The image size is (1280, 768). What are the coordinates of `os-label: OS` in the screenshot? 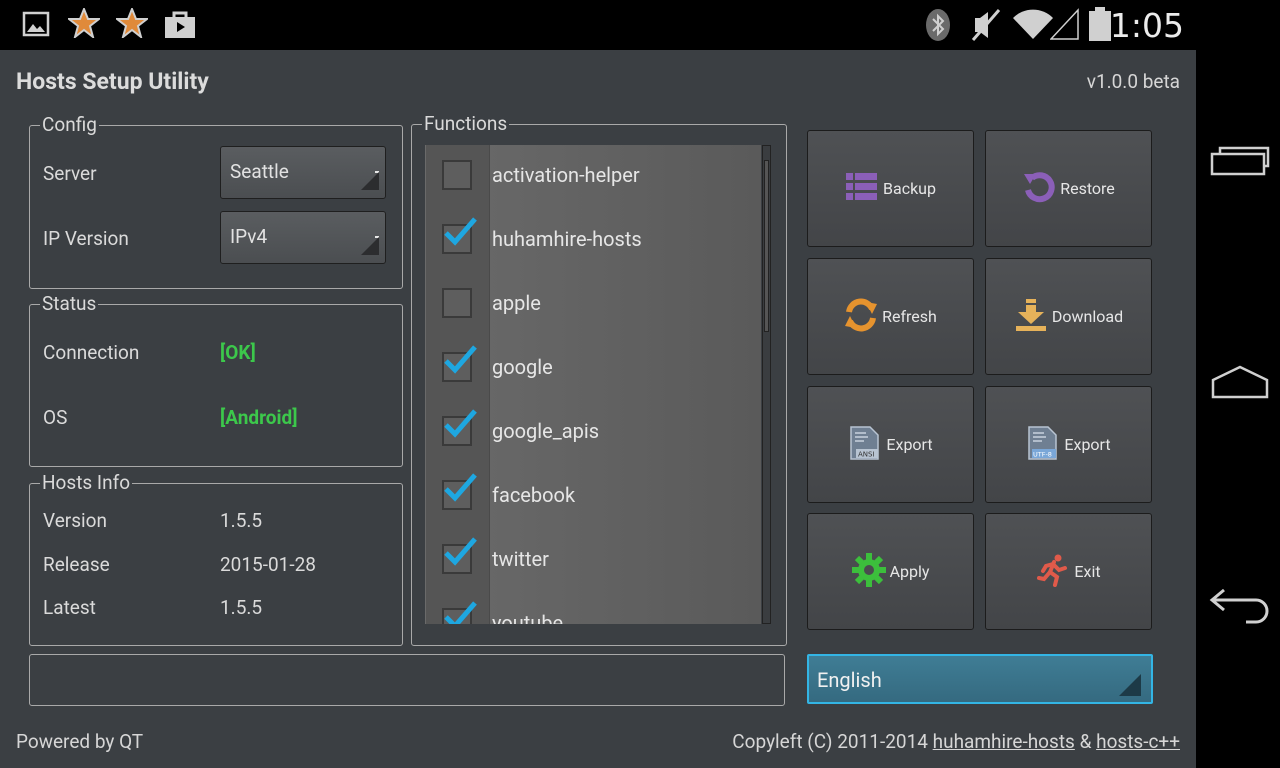 It's located at (55, 417).